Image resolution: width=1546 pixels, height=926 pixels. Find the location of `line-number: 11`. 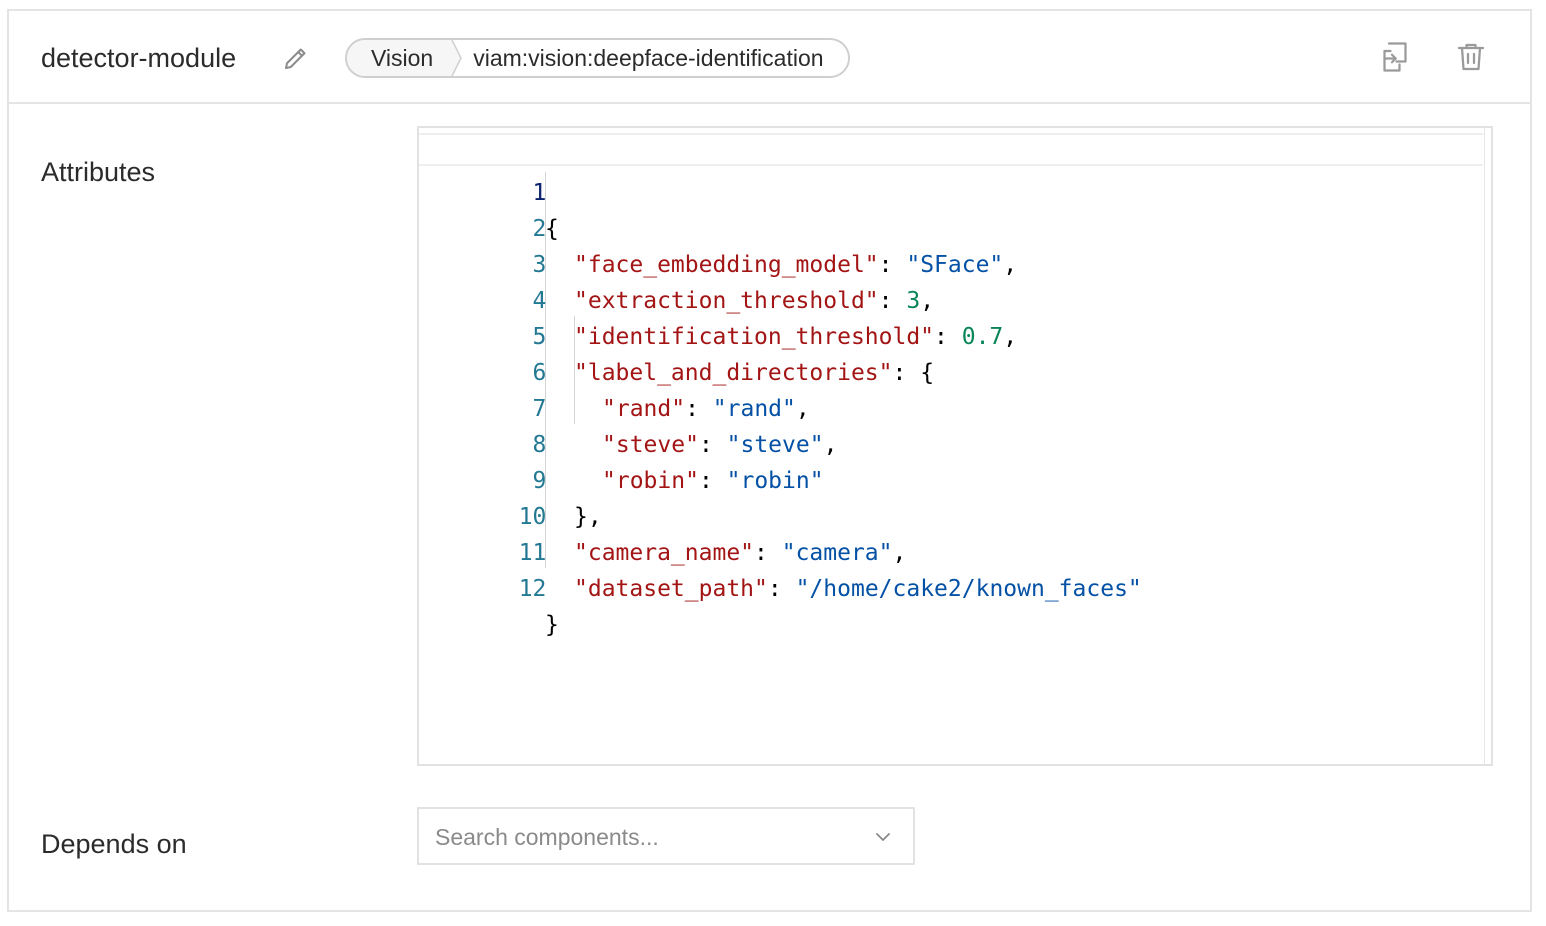

line-number: 11 is located at coordinates (532, 553).